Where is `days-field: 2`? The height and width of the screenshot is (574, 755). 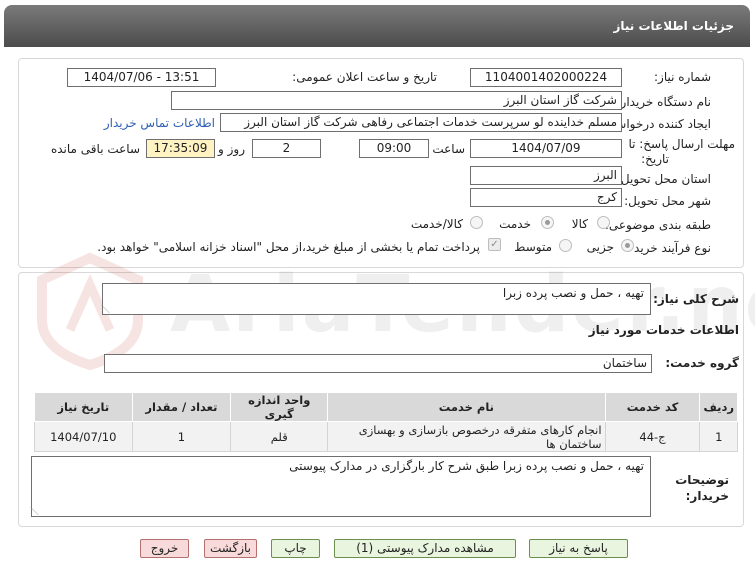 days-field: 2 is located at coordinates (286, 148).